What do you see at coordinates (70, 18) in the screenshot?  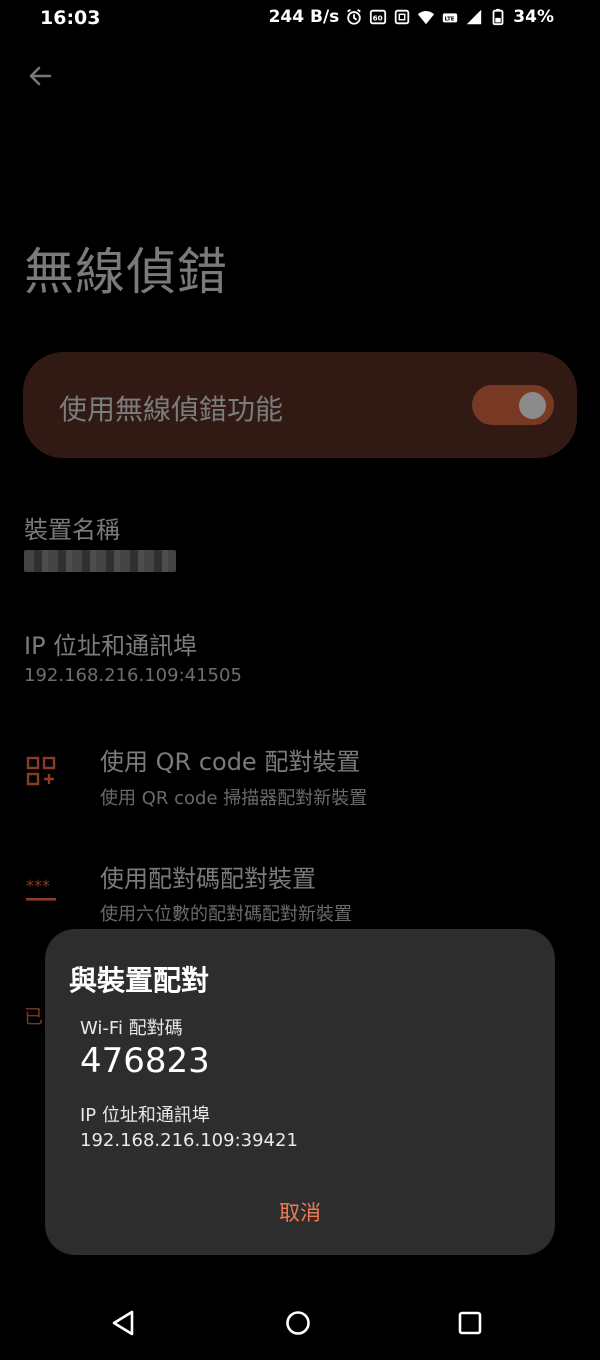 I see `status-time: 16:03` at bounding box center [70, 18].